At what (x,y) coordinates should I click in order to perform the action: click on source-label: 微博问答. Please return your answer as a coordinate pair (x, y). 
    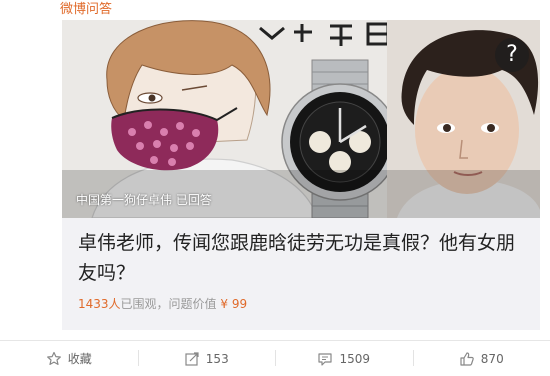
    Looking at the image, I should click on (86, 10).